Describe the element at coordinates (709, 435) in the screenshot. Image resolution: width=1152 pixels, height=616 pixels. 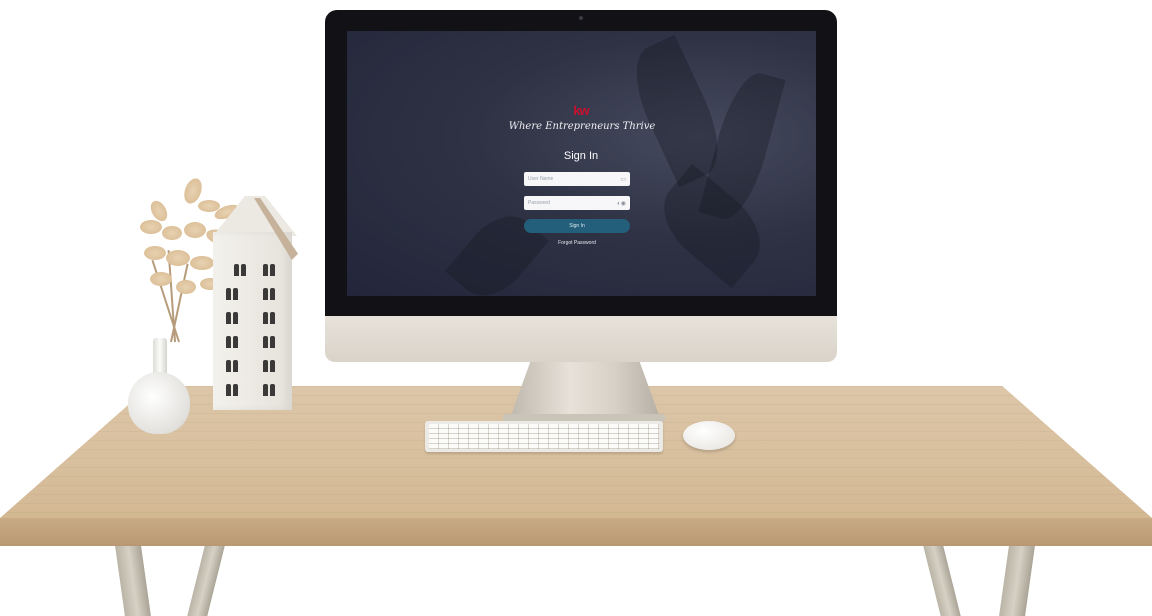
I see `mouse` at that location.